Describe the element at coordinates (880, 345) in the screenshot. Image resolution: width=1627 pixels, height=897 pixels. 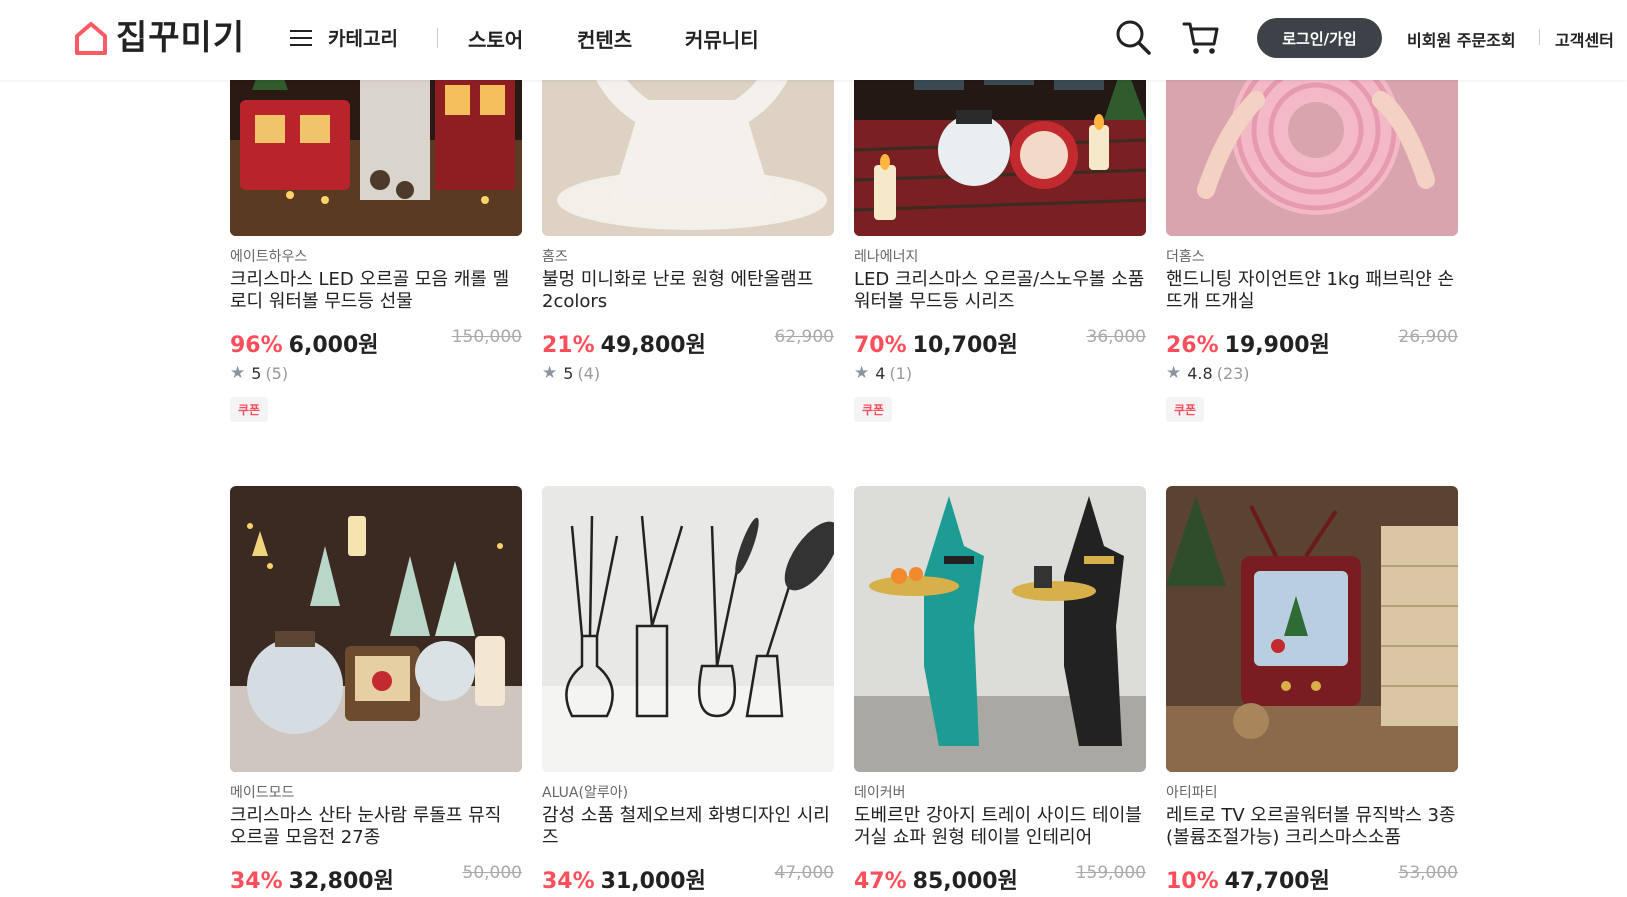
I see `discount-rate: 70%` at that location.